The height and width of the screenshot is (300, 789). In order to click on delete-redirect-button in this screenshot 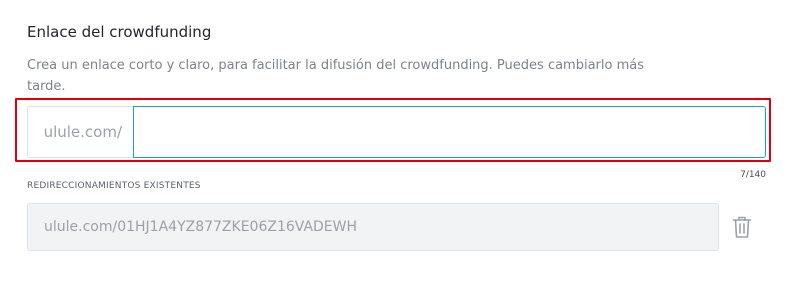, I will do `click(742, 227)`.